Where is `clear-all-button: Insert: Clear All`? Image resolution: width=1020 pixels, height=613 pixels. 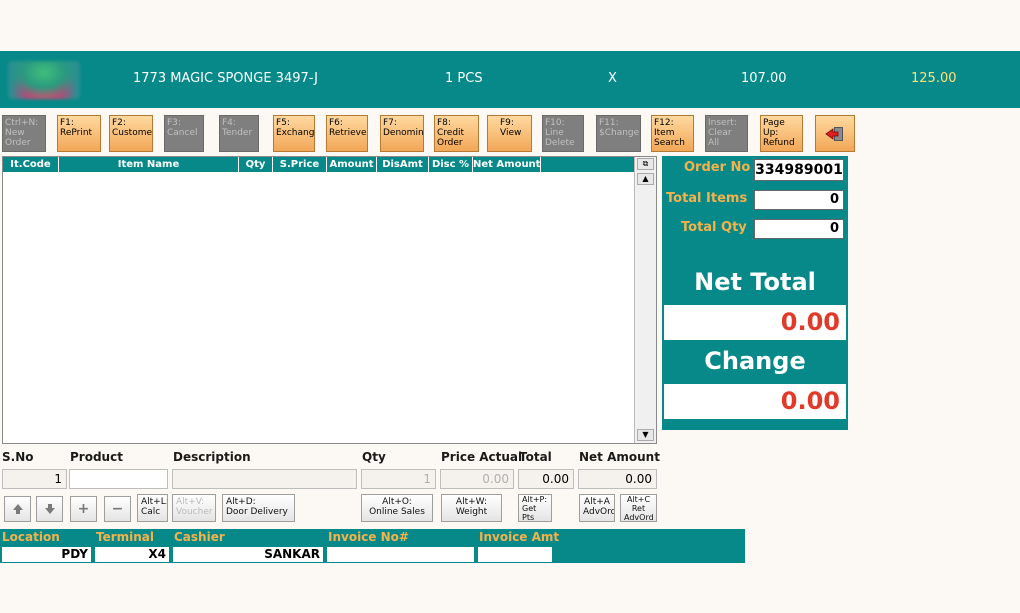
clear-all-button: Insert: Clear All is located at coordinates (726, 133).